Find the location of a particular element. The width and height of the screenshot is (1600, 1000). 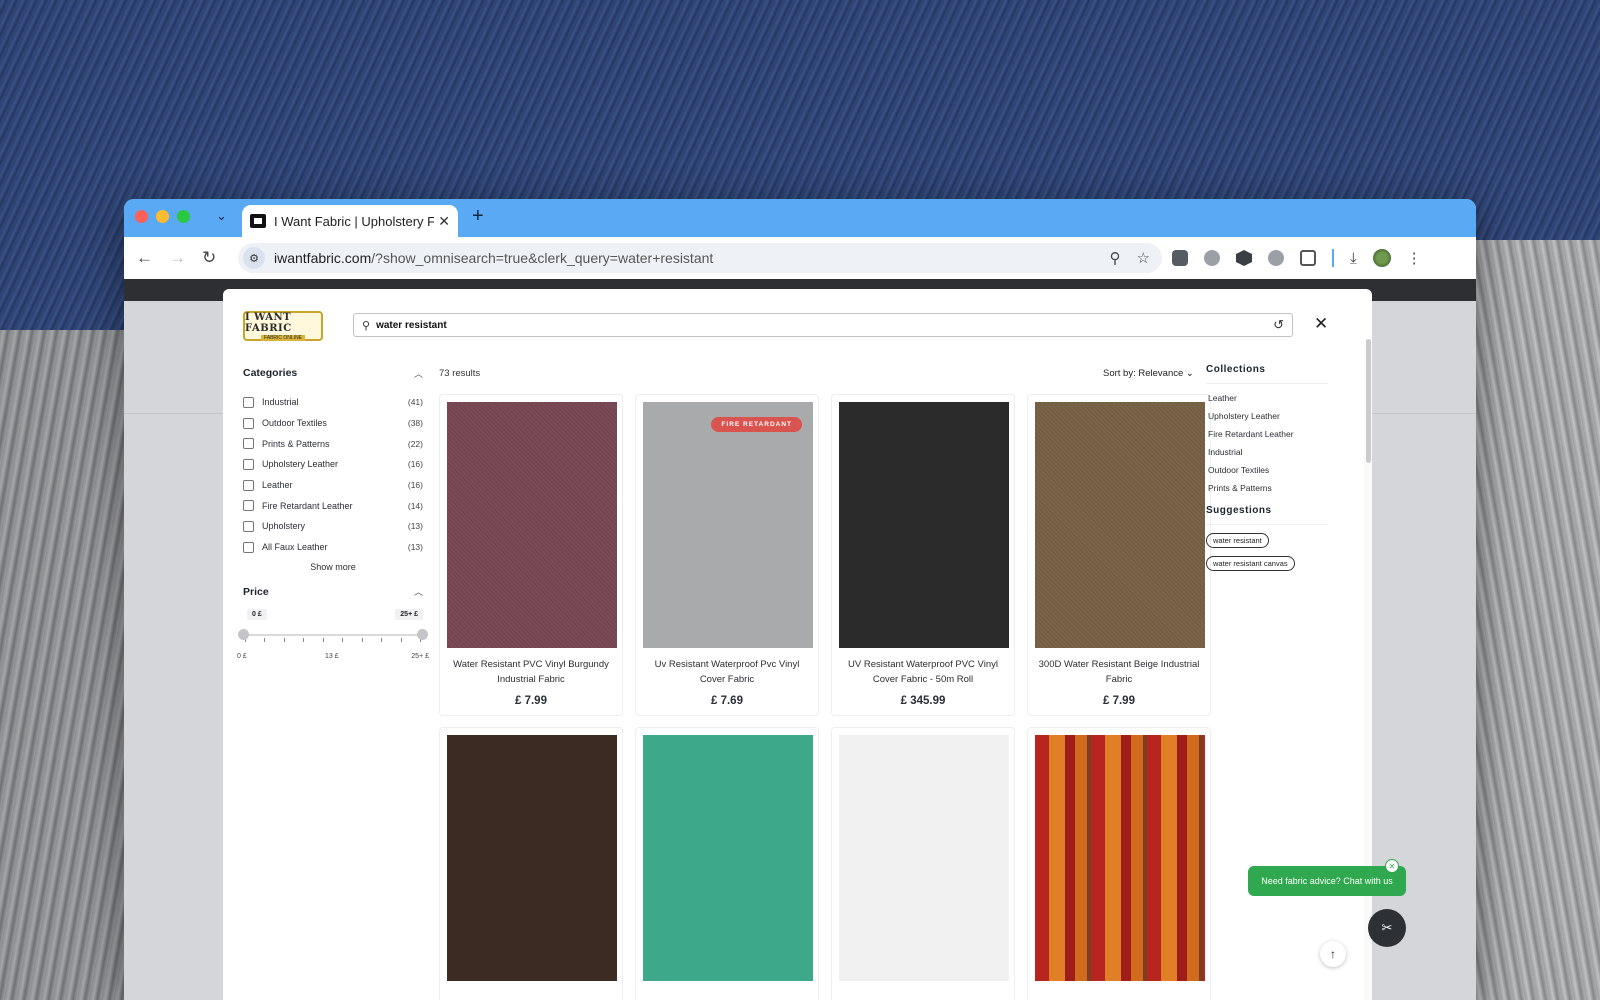

collection-link: Industrial is located at coordinates (1267, 452).